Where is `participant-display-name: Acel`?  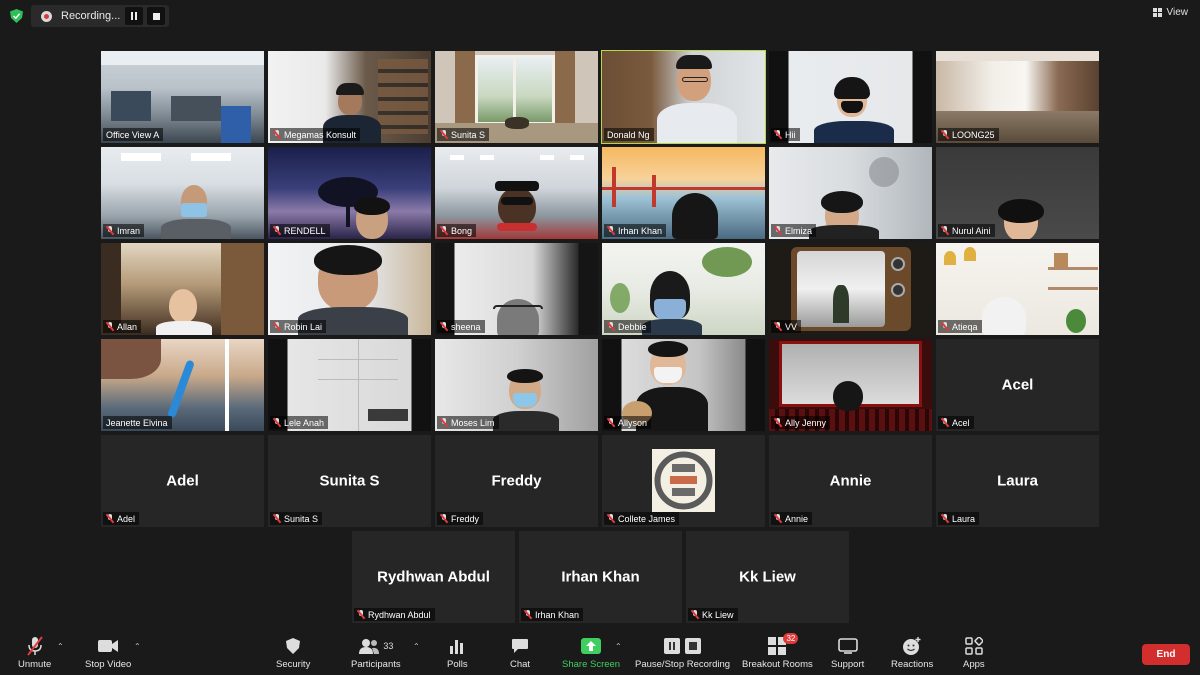
participant-display-name: Acel is located at coordinates (1017, 385).